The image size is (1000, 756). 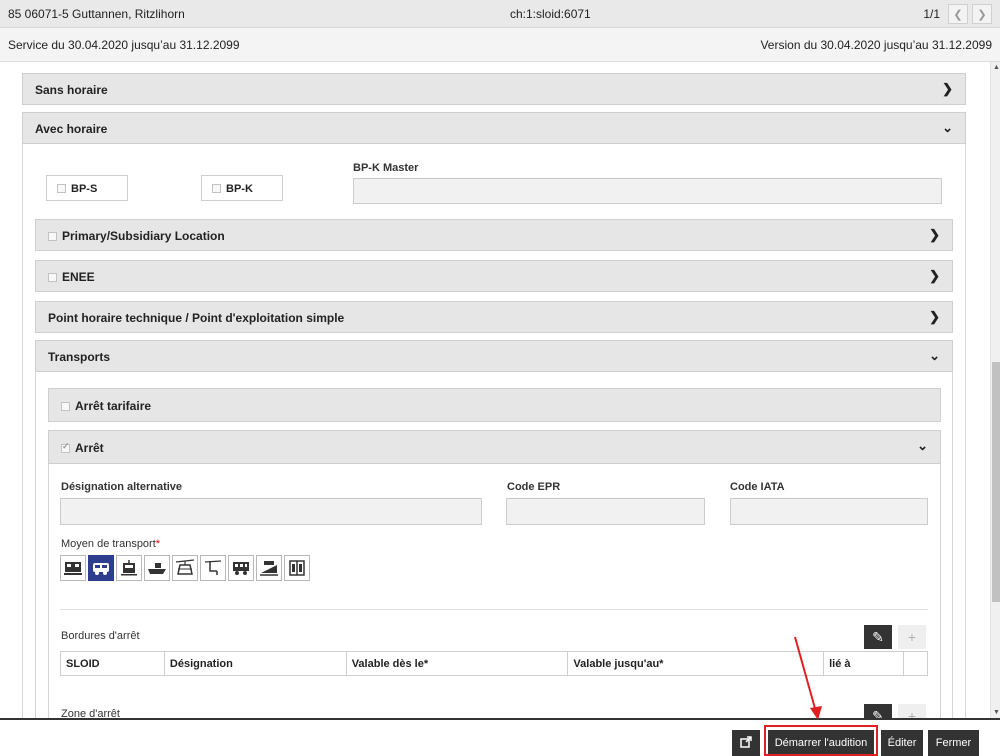 What do you see at coordinates (255, 663) in the screenshot?
I see `column-header-designation: Désignation` at bounding box center [255, 663].